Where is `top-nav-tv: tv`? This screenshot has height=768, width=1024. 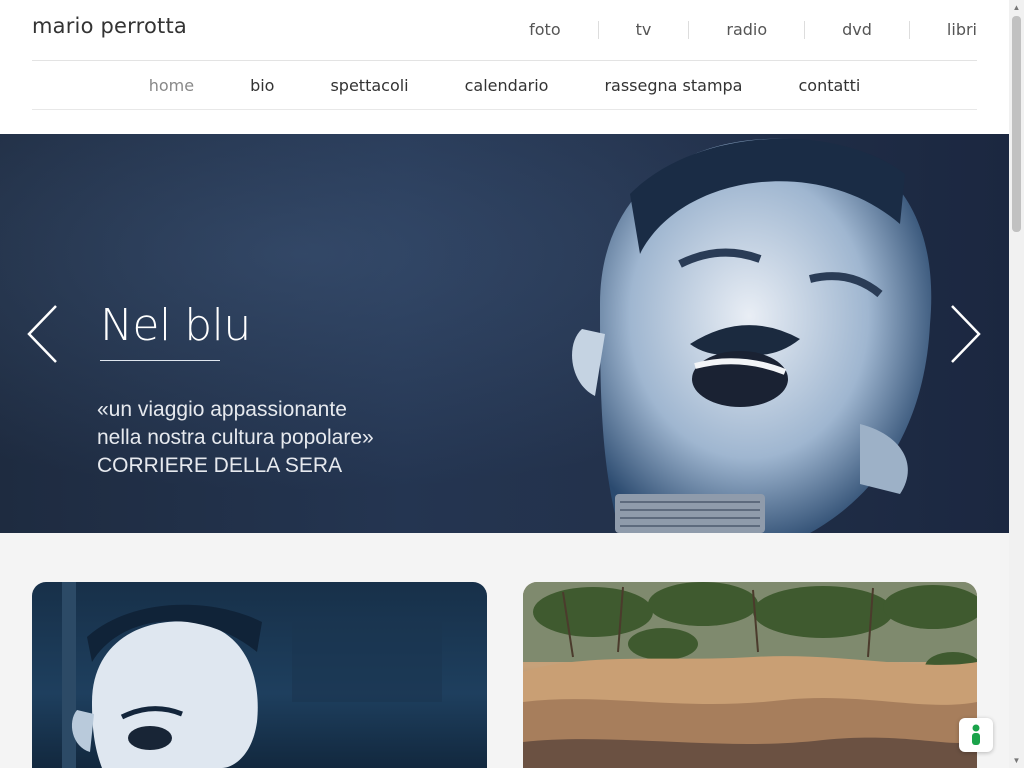 top-nav-tv: tv is located at coordinates (644, 30).